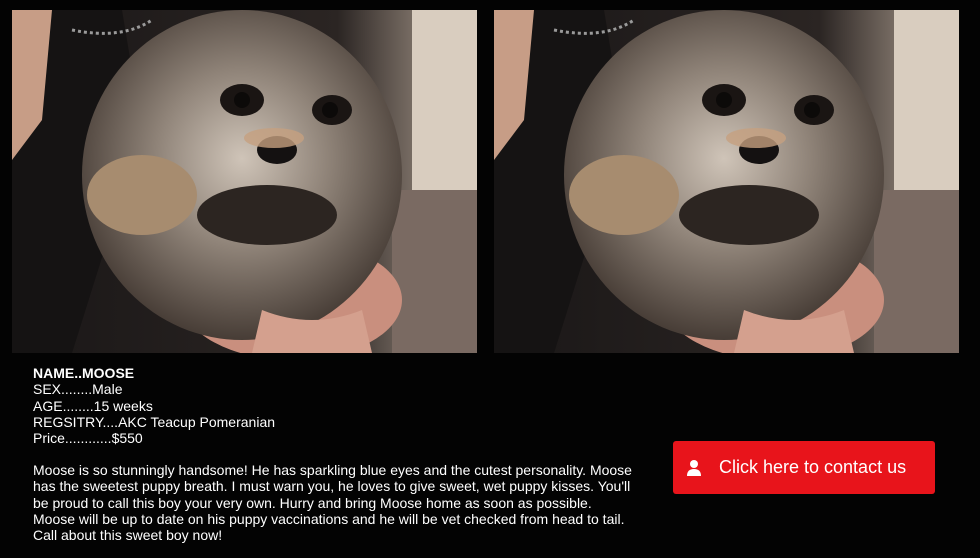 The height and width of the screenshot is (558, 980). What do you see at coordinates (84, 373) in the screenshot?
I see `puppy-name: NAME..MOOSE` at bounding box center [84, 373].